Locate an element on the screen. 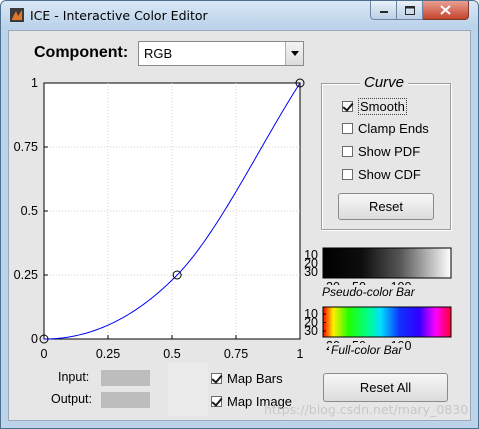 The width and height of the screenshot is (479, 429). output-value-field is located at coordinates (125, 400).